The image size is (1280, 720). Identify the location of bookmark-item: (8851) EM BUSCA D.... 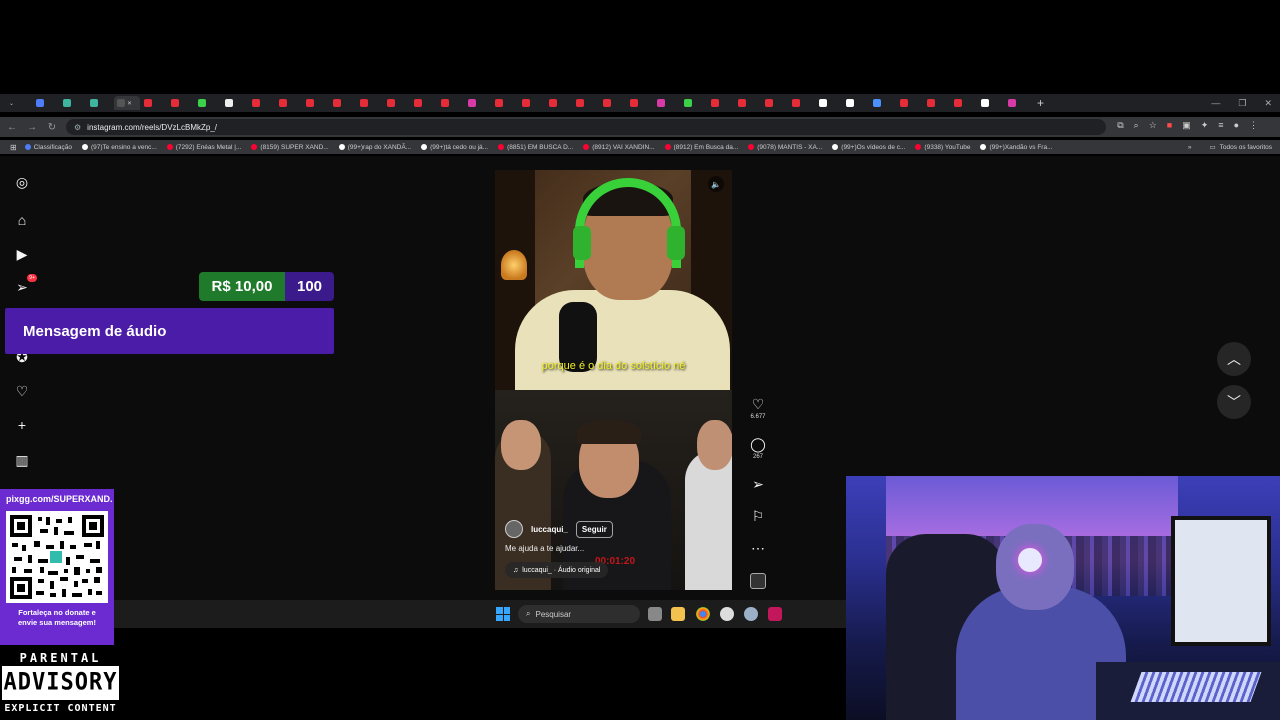
(535, 147).